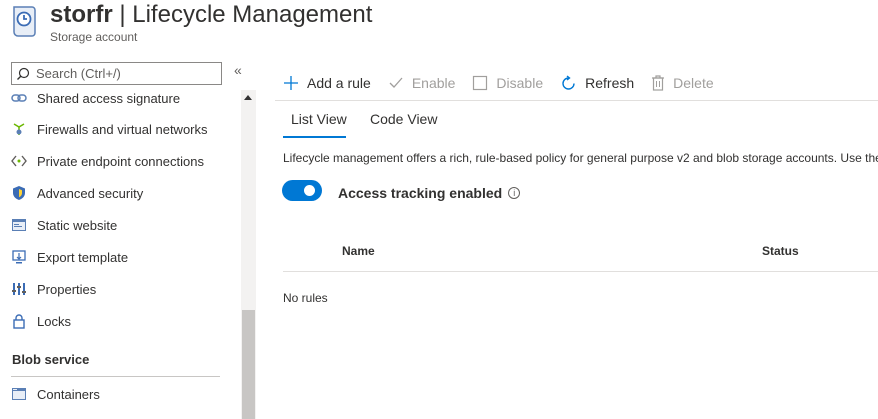  What do you see at coordinates (19, 289) in the screenshot?
I see `properties-icon` at bounding box center [19, 289].